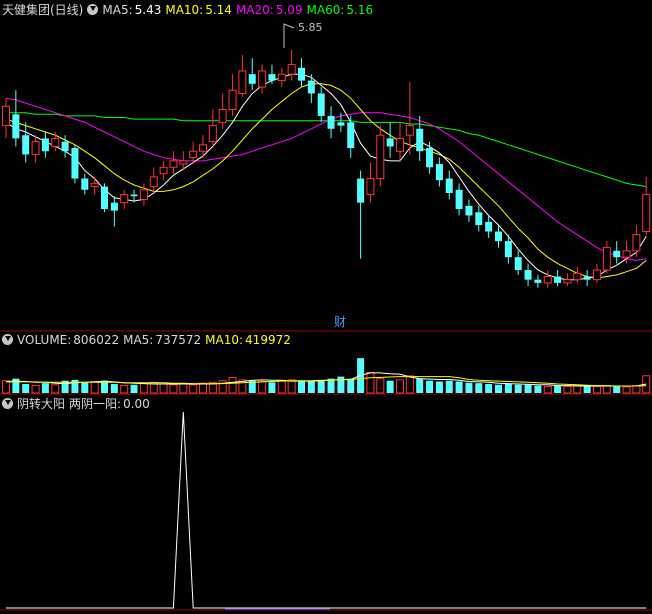 The height and width of the screenshot is (614, 652). I want to click on finance-marker: 财, so click(340, 322).